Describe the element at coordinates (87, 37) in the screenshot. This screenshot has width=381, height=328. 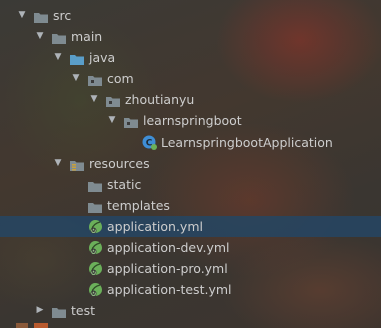
I see `tree-node-label: main` at that location.